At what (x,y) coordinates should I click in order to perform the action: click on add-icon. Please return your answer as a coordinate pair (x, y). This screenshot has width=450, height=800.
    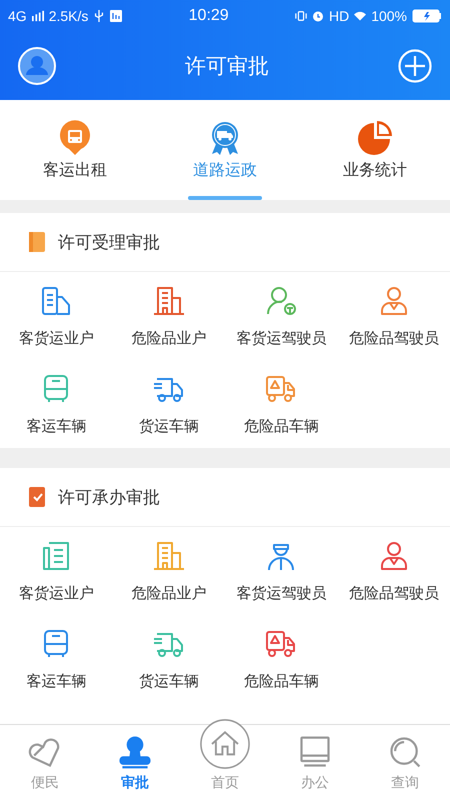
    Looking at the image, I should click on (415, 66).